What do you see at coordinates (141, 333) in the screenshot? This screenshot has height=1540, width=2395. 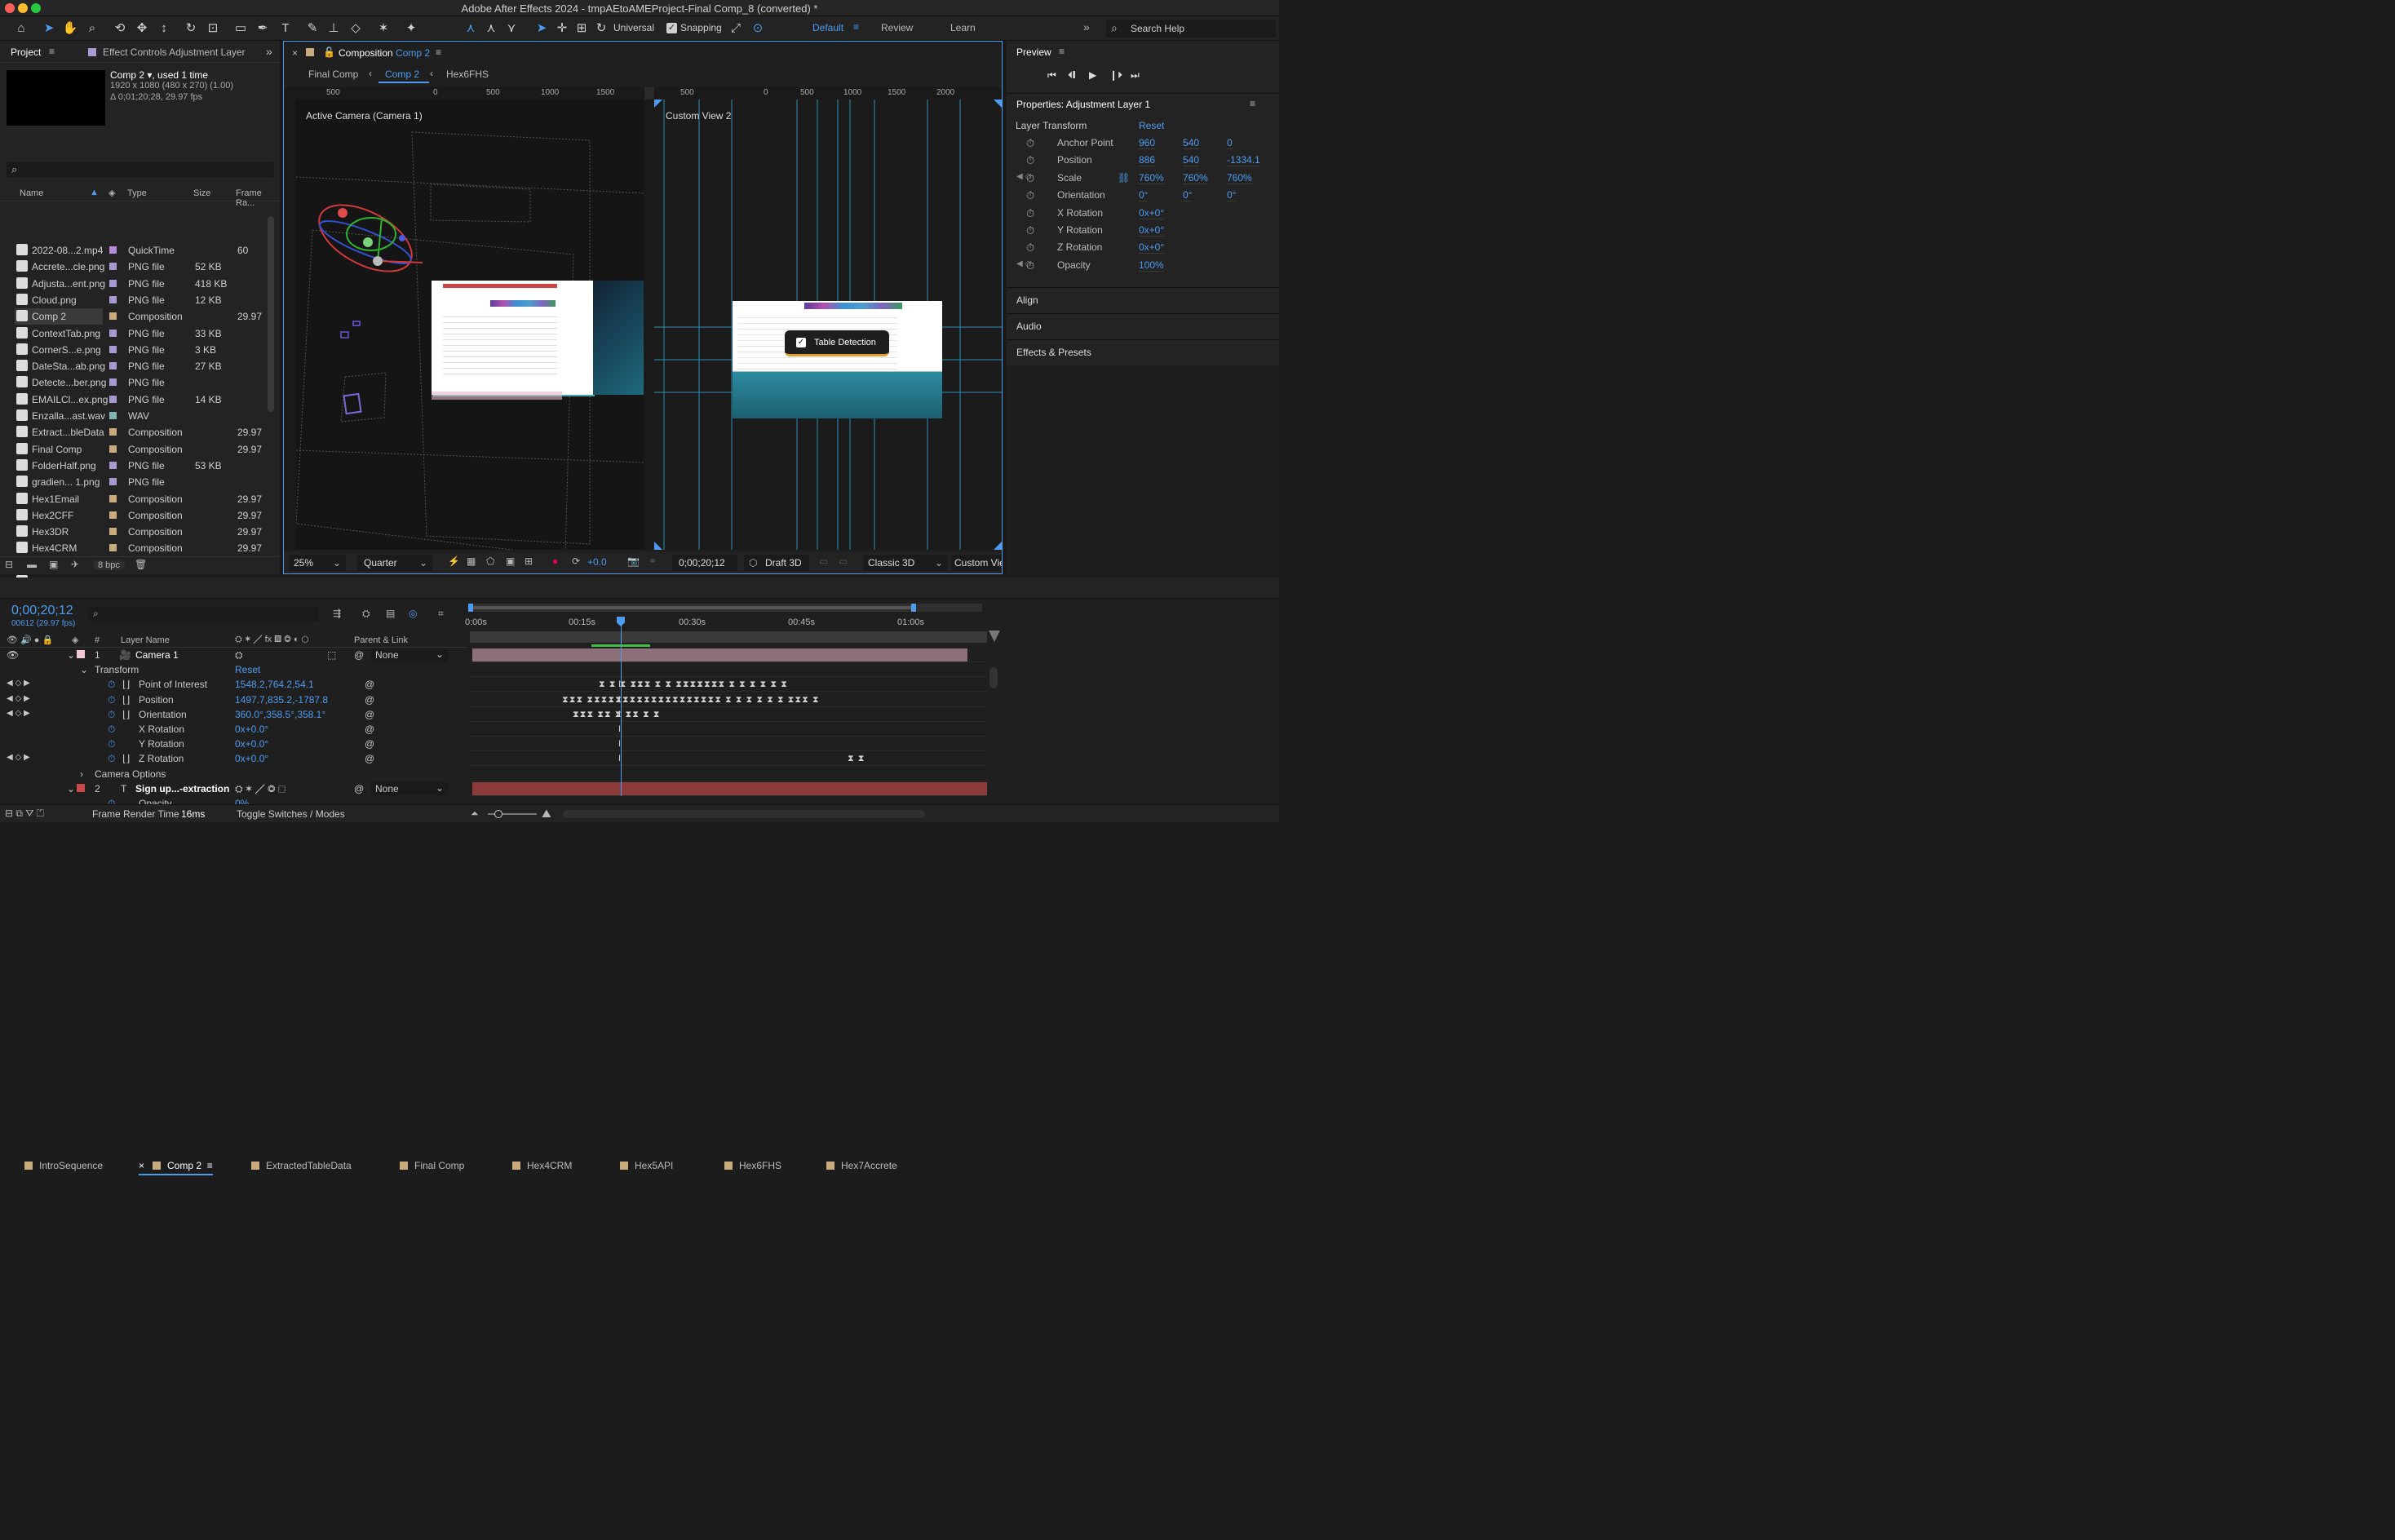 I see `project-item: ContextTab.png PNG file 33 KB` at bounding box center [141, 333].